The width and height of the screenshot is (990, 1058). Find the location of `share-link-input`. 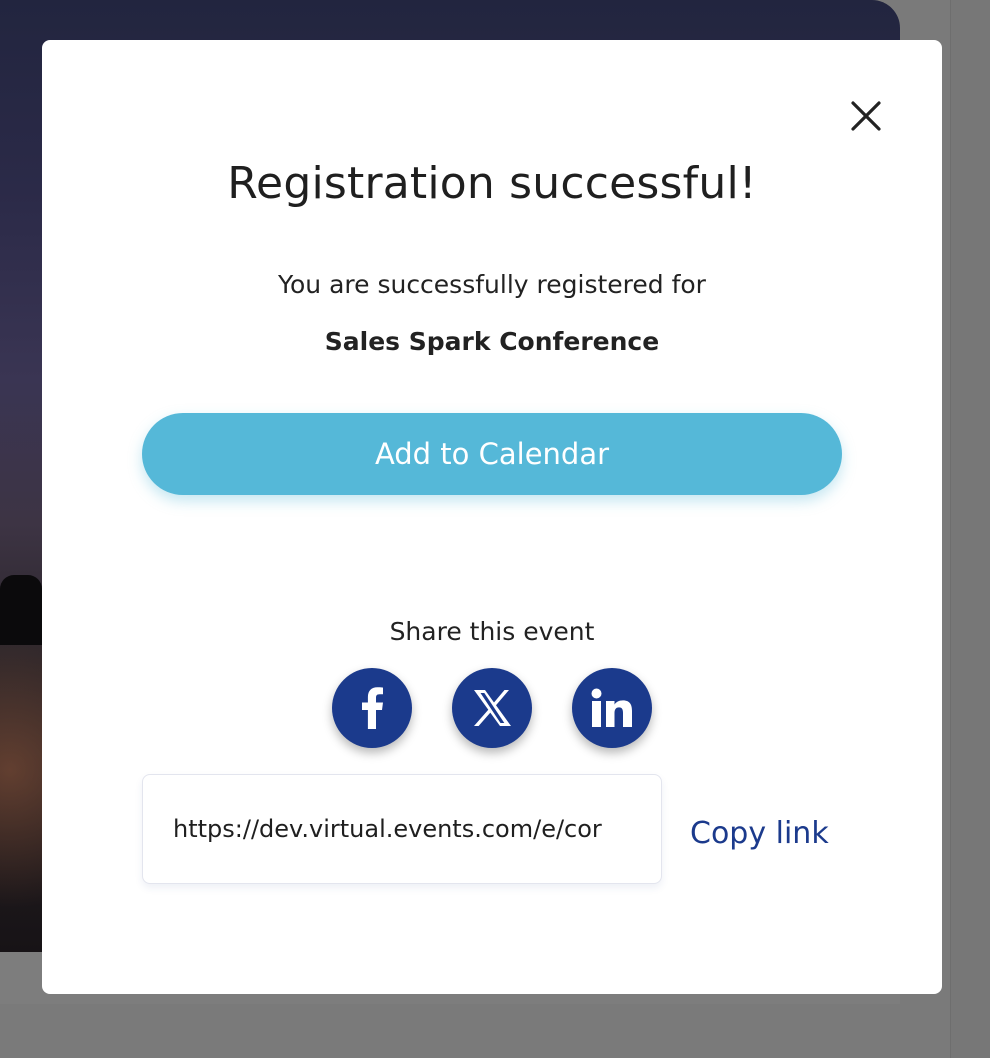

share-link-input is located at coordinates (402, 829).